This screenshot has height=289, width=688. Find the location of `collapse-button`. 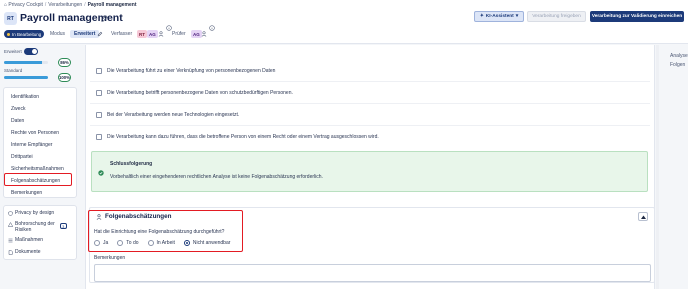

collapse-button is located at coordinates (643, 216).